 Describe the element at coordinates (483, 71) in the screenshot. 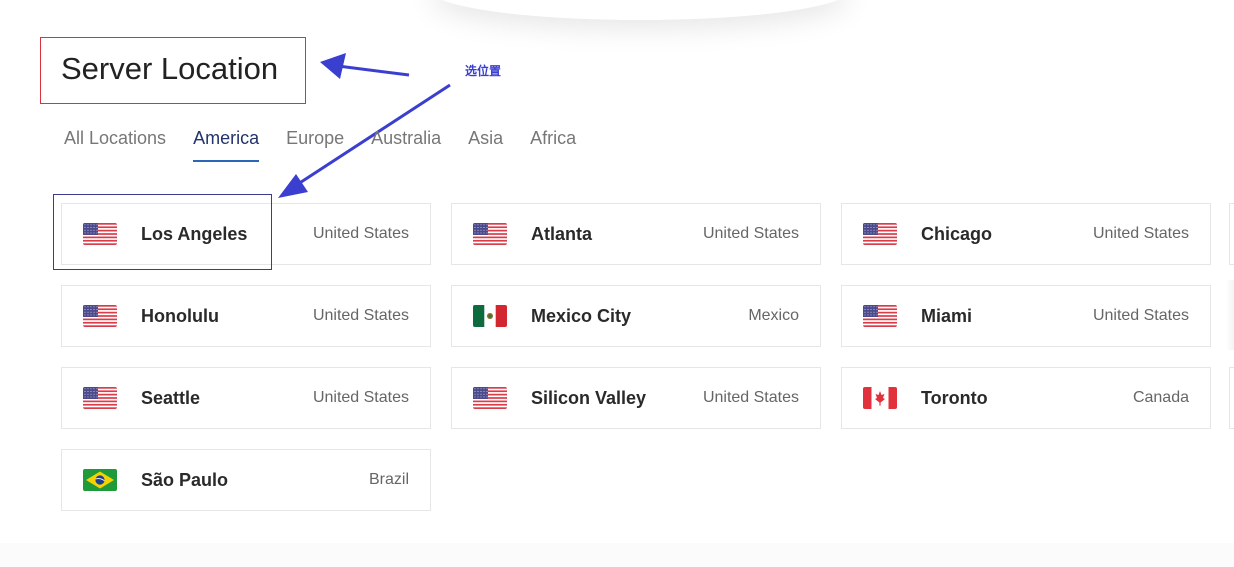

I see `annotation-label: 选位置` at that location.